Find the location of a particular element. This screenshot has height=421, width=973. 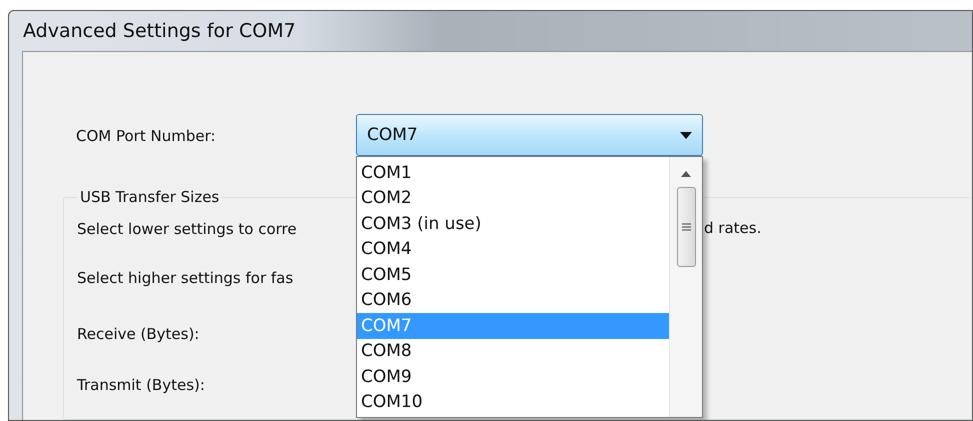

dropdown-option: COM10 is located at coordinates (513, 402).